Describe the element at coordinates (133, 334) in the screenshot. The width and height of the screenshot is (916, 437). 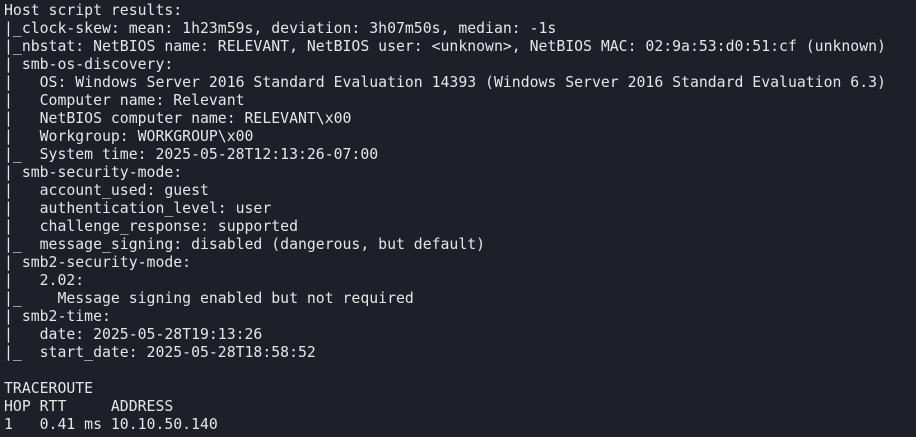
I see `terminal-line: | date: 2025-05-28T19:13:26` at that location.